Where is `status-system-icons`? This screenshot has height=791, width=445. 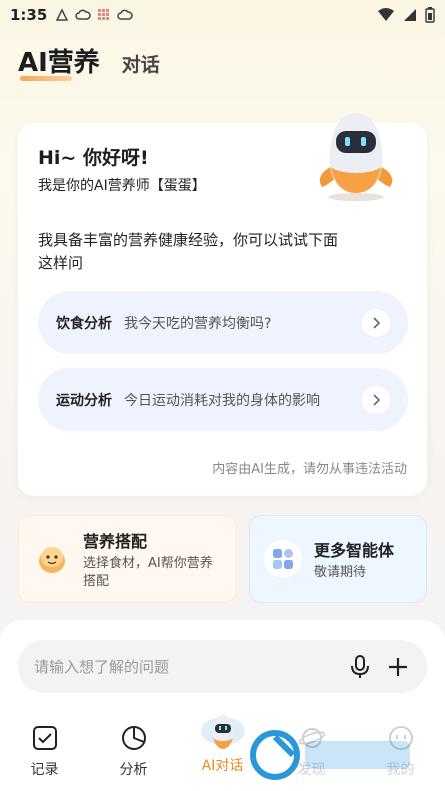 status-system-icons is located at coordinates (406, 15).